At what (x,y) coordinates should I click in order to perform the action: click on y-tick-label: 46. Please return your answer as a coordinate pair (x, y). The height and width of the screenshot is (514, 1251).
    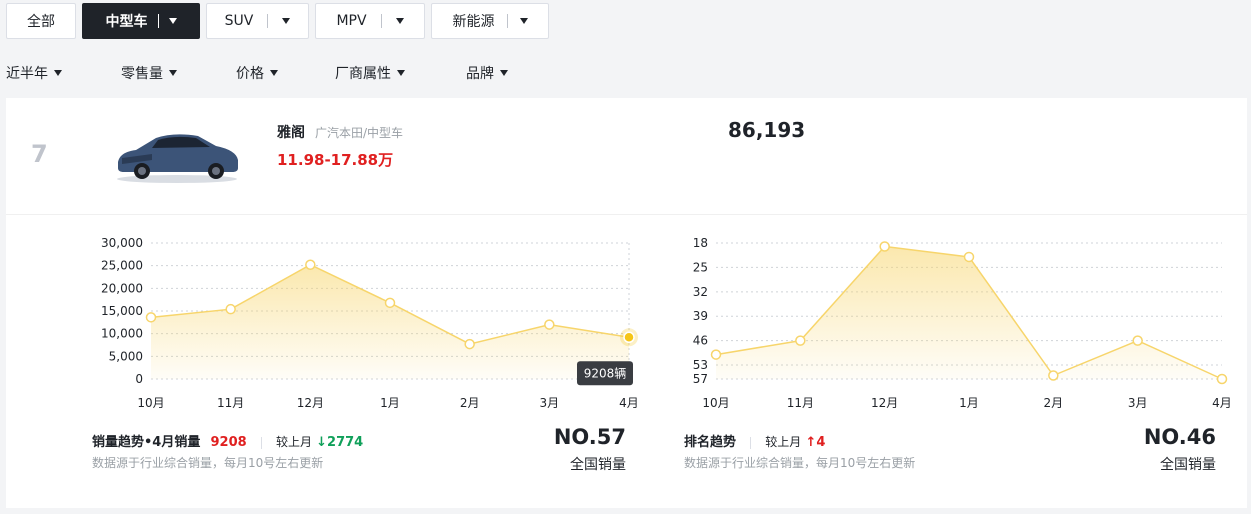
    Looking at the image, I should click on (700, 341).